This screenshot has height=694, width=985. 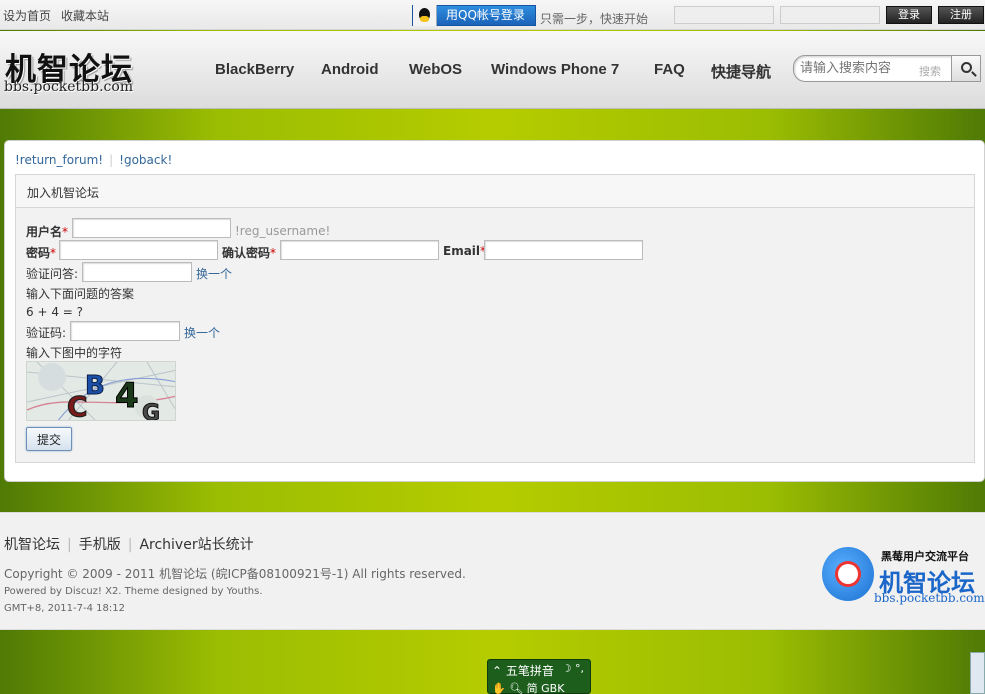 What do you see at coordinates (100, 545) in the screenshot?
I see `footer-link-mobile: 手机版` at bounding box center [100, 545].